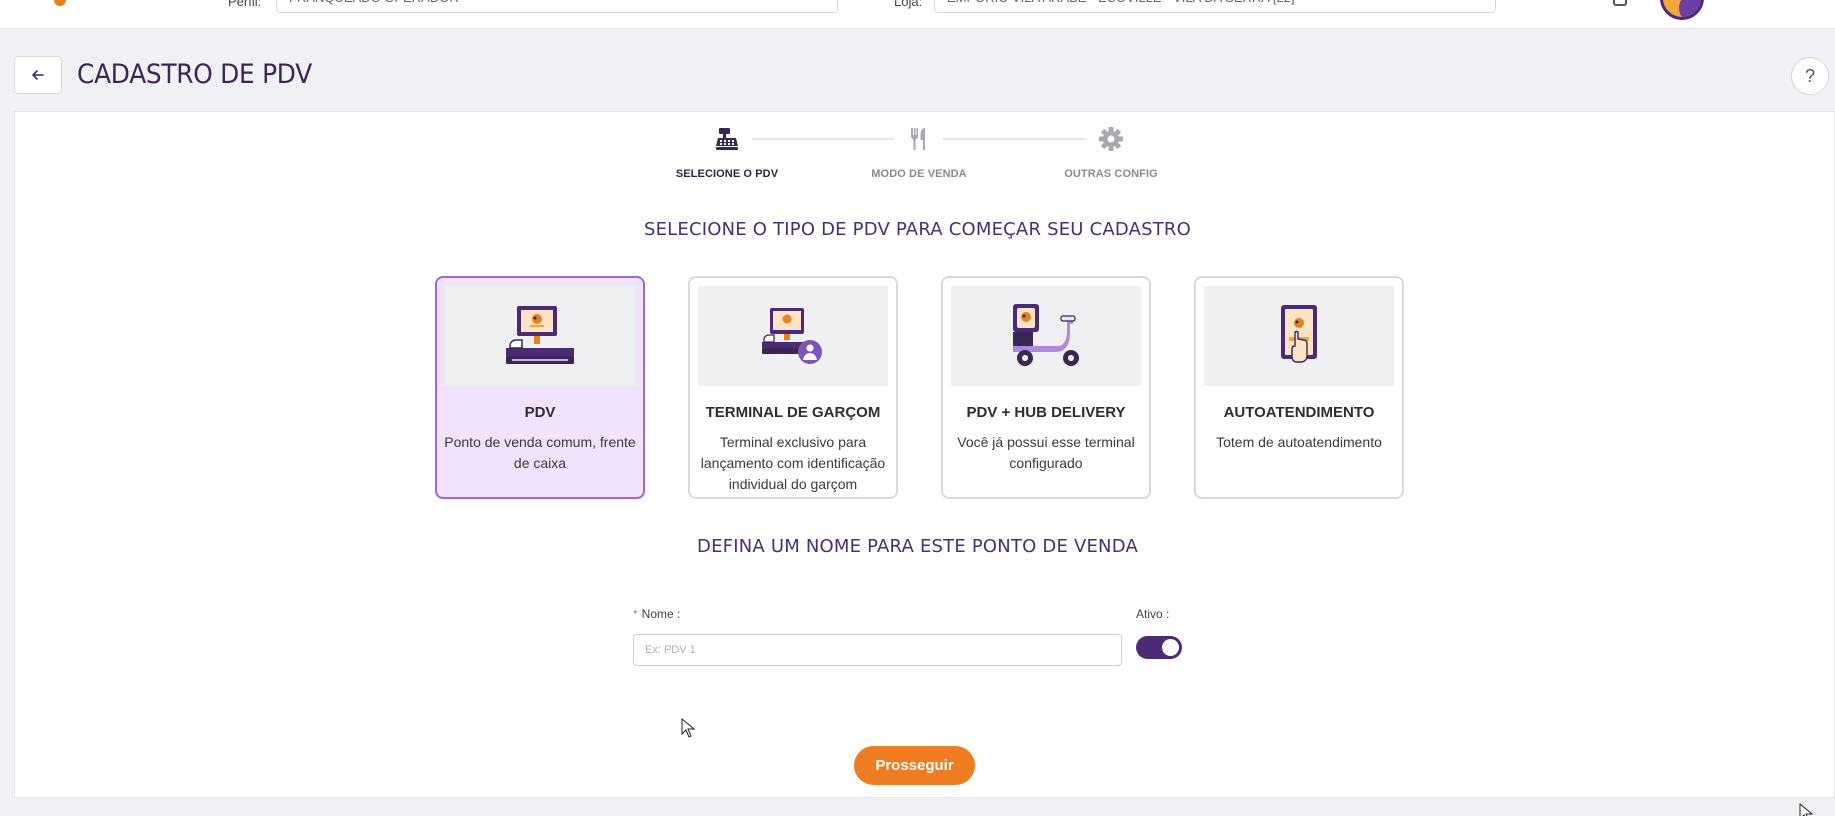 Image resolution: width=1835 pixels, height=816 pixels. Describe the element at coordinates (540, 452) in the screenshot. I see `card-description: Ponto de venda comum, frente de caixa` at that location.